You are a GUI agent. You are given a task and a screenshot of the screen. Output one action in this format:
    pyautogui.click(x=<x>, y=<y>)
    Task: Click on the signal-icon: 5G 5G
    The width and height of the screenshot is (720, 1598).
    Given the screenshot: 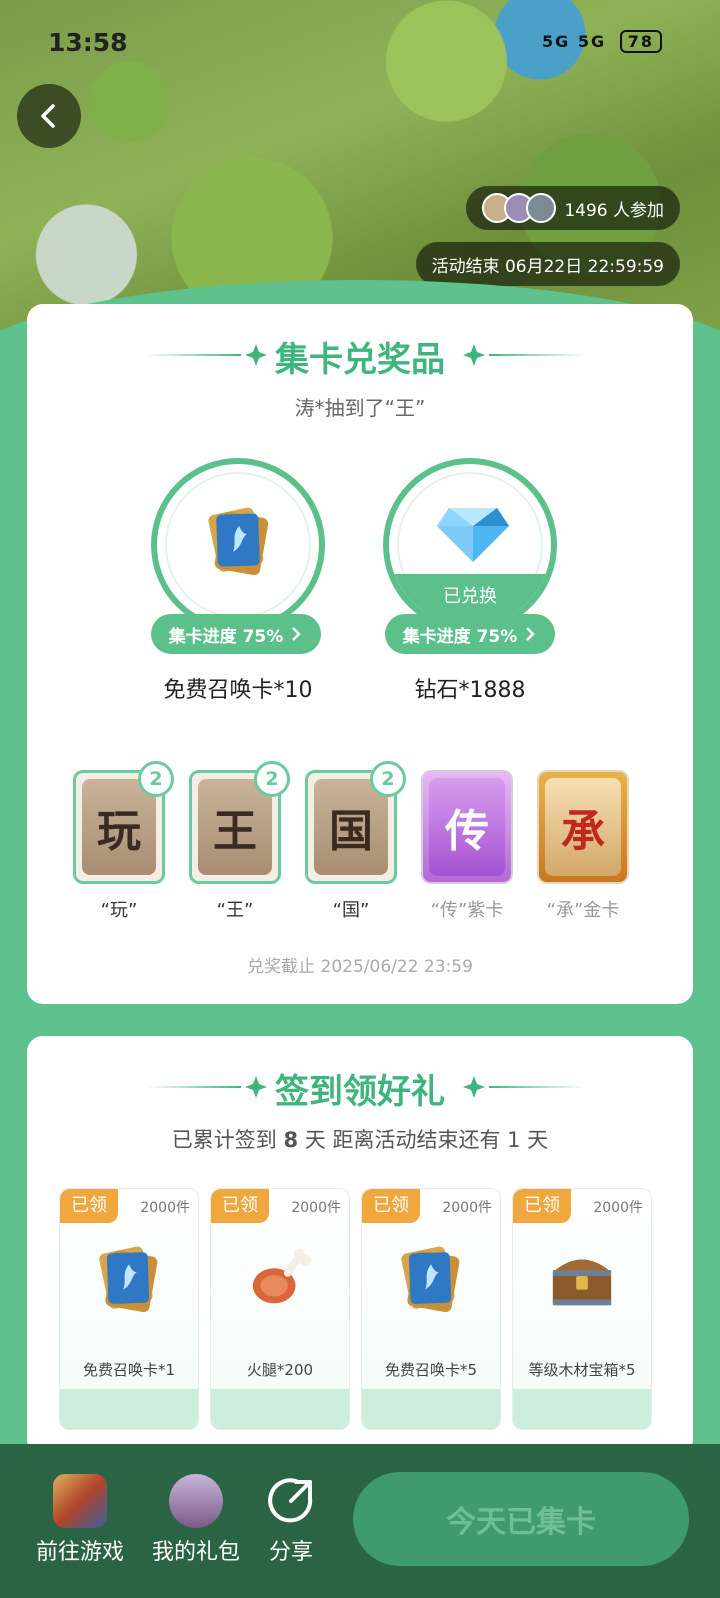 What is the action you would take?
    pyautogui.click(x=574, y=41)
    